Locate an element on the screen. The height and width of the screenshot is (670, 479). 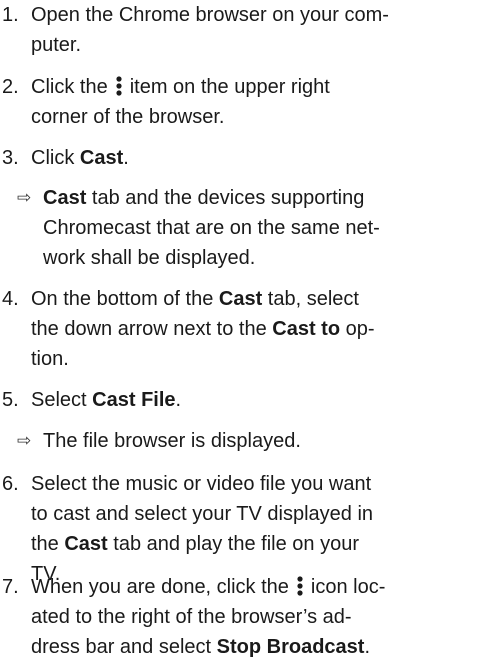
step-text-line: Select the music or video file you want is located at coordinates (201, 484).